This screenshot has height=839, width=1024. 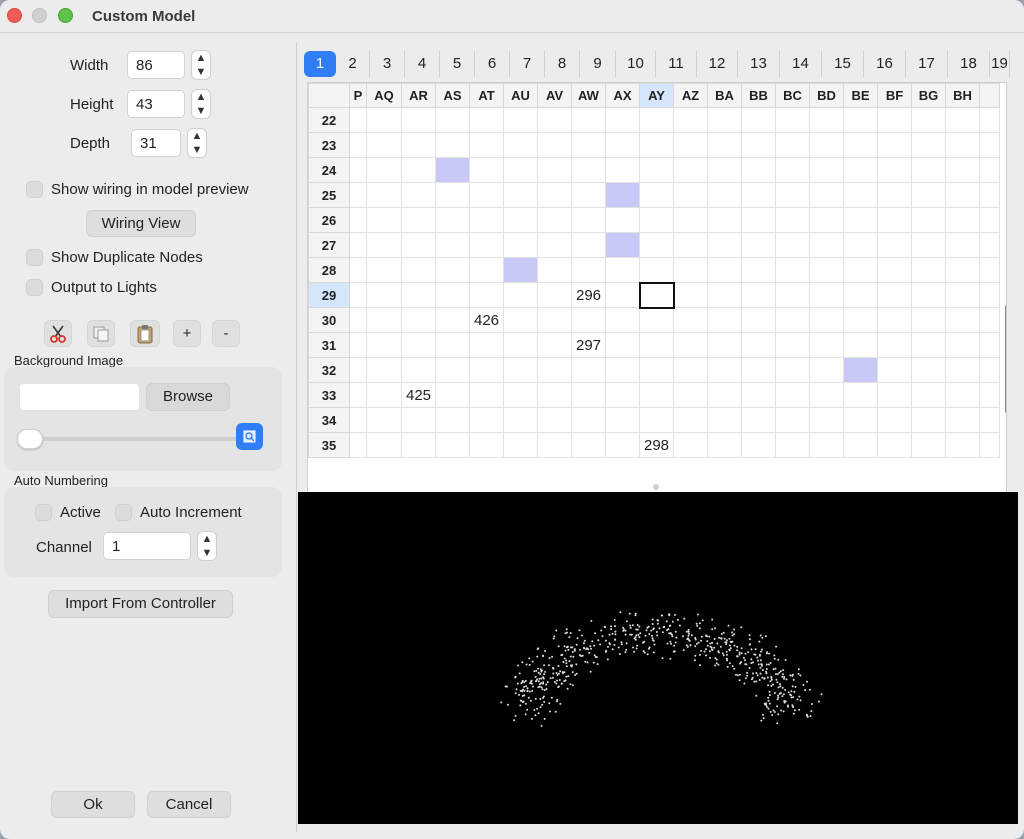 What do you see at coordinates (189, 804) in the screenshot?
I see `cancel-button: Cancel` at bounding box center [189, 804].